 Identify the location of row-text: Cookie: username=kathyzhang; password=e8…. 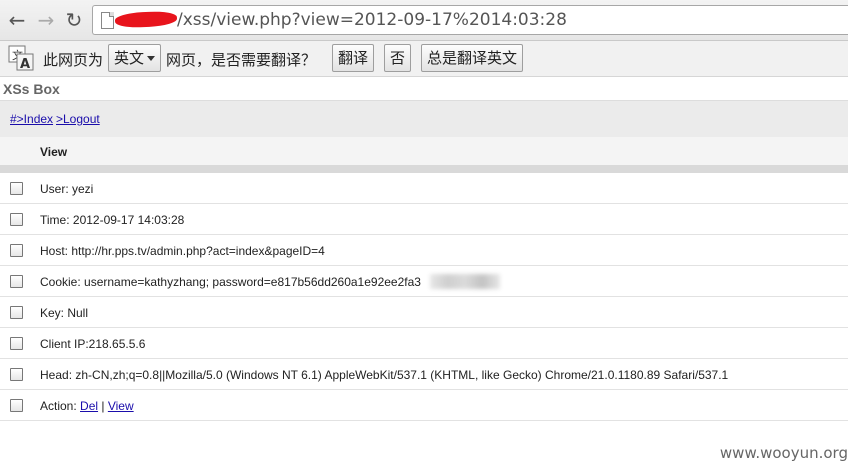
(230, 282).